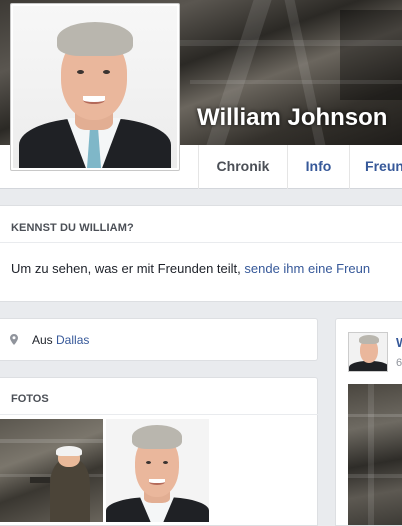 The height and width of the screenshot is (526, 402). What do you see at coordinates (318, 167) in the screenshot?
I see `tab-info: Info` at bounding box center [318, 167].